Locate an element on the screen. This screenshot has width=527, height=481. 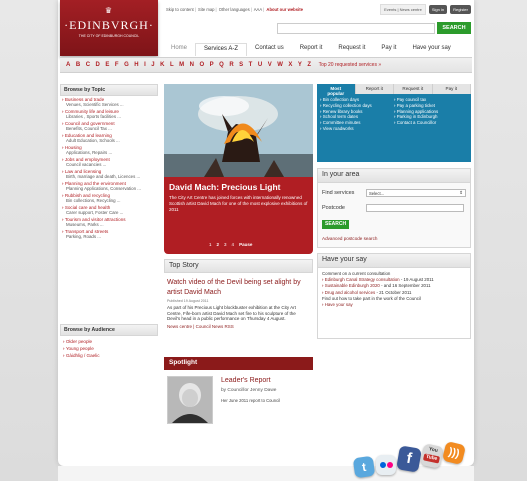
az-letter-m: M is located at coordinates (181, 65).